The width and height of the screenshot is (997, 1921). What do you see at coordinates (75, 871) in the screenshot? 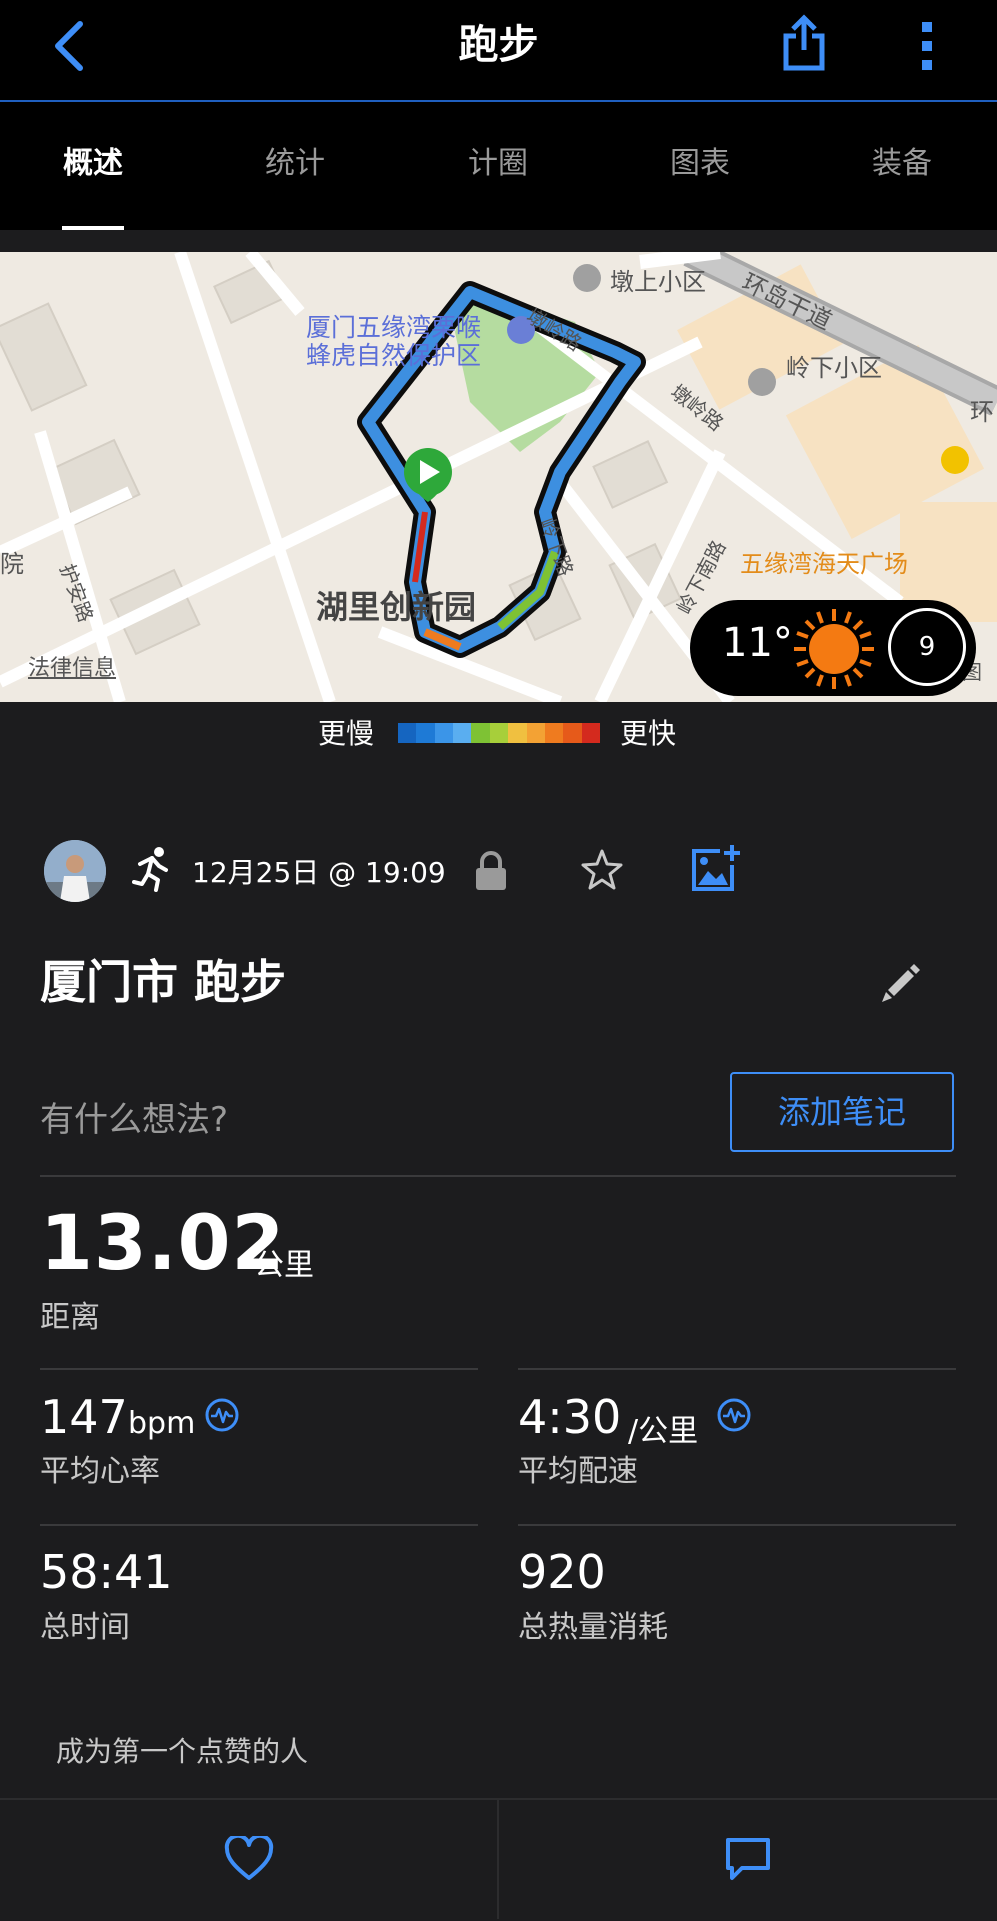
I see `avatar` at bounding box center [75, 871].